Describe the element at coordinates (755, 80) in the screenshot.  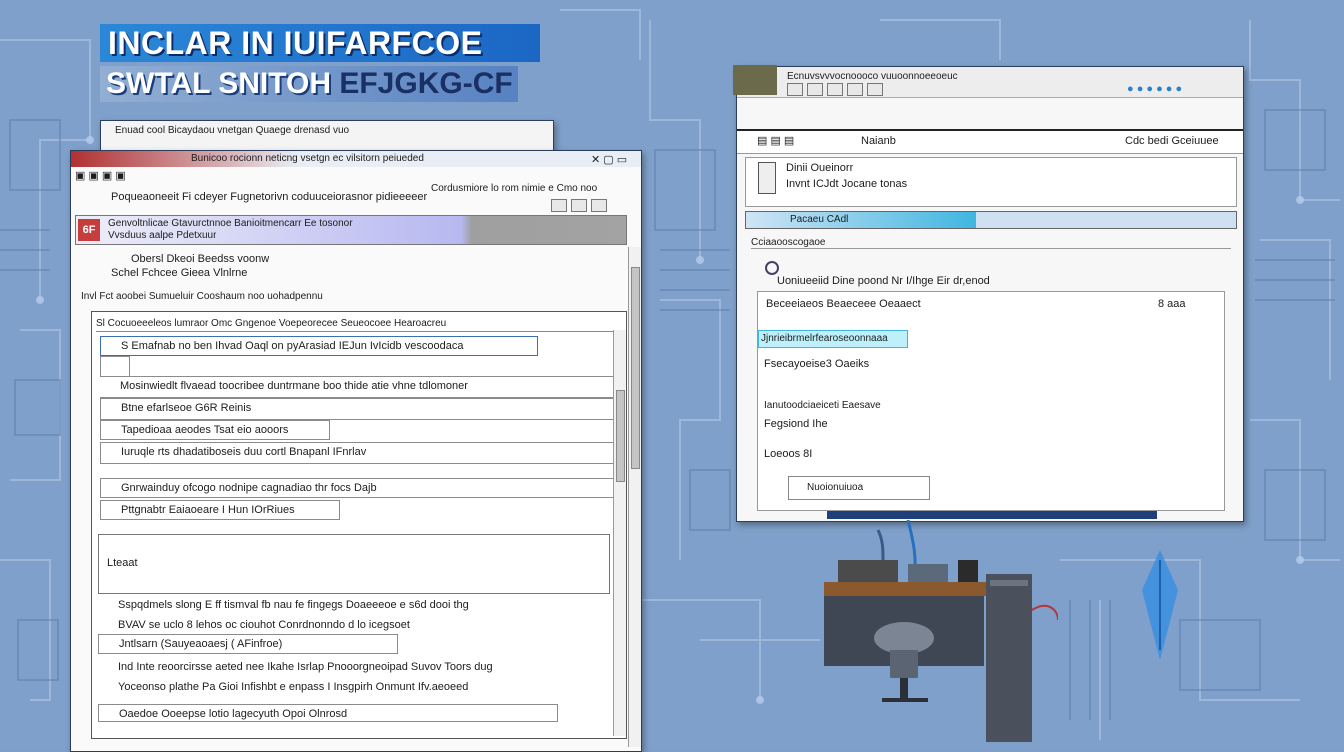
I see `folder-icon` at that location.